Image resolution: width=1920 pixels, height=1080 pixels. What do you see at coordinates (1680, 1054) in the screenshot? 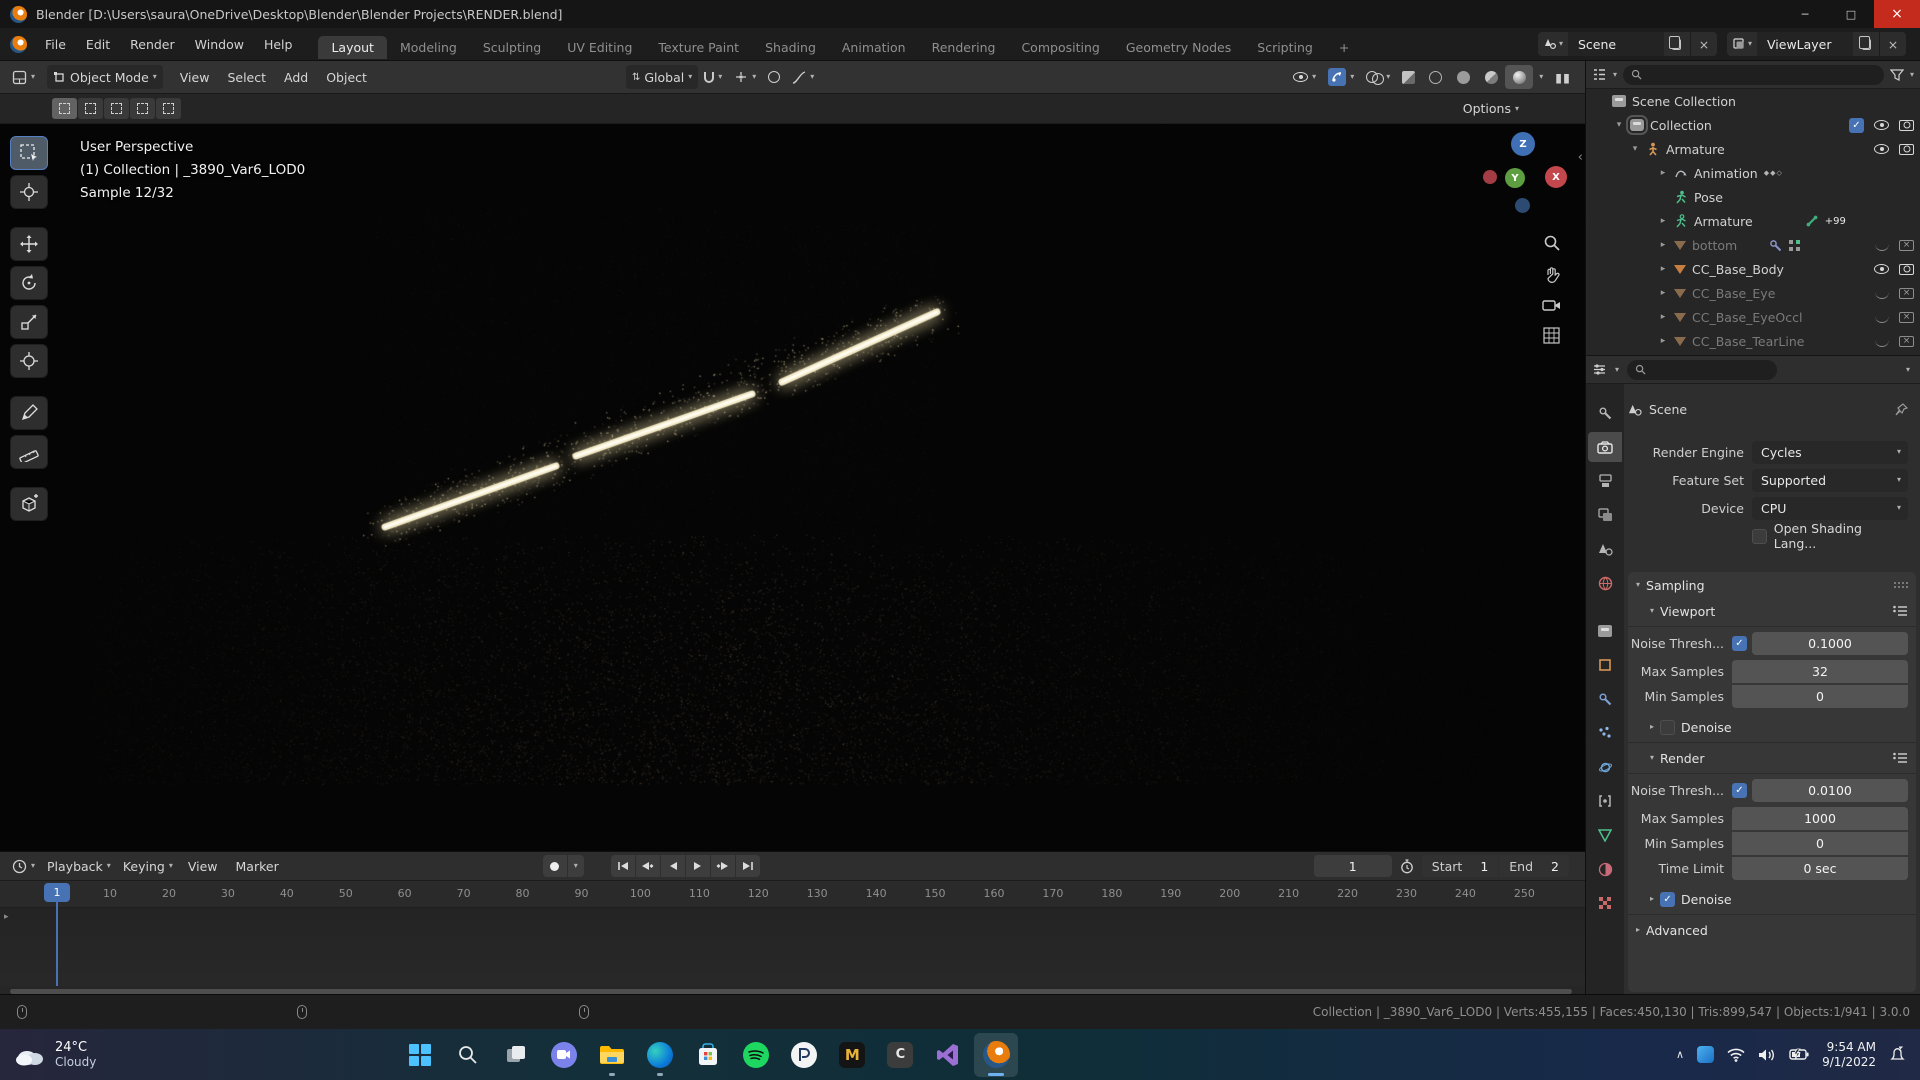
I see `tray-expand-chevron: ∧` at bounding box center [1680, 1054].